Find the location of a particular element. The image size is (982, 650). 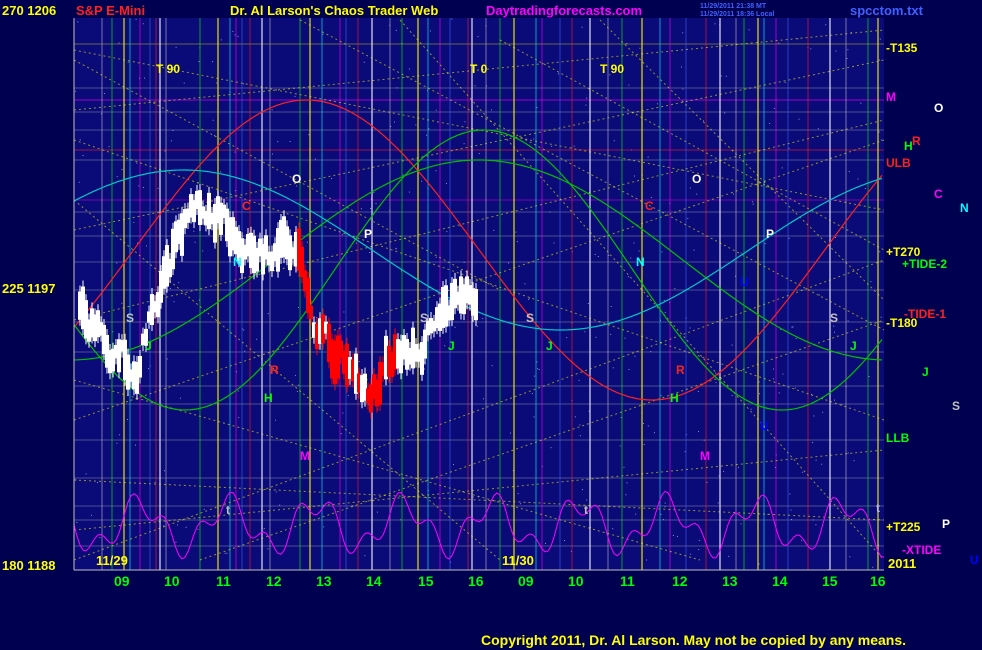

right-flux-label: +TIDE-2 is located at coordinates (924, 264).